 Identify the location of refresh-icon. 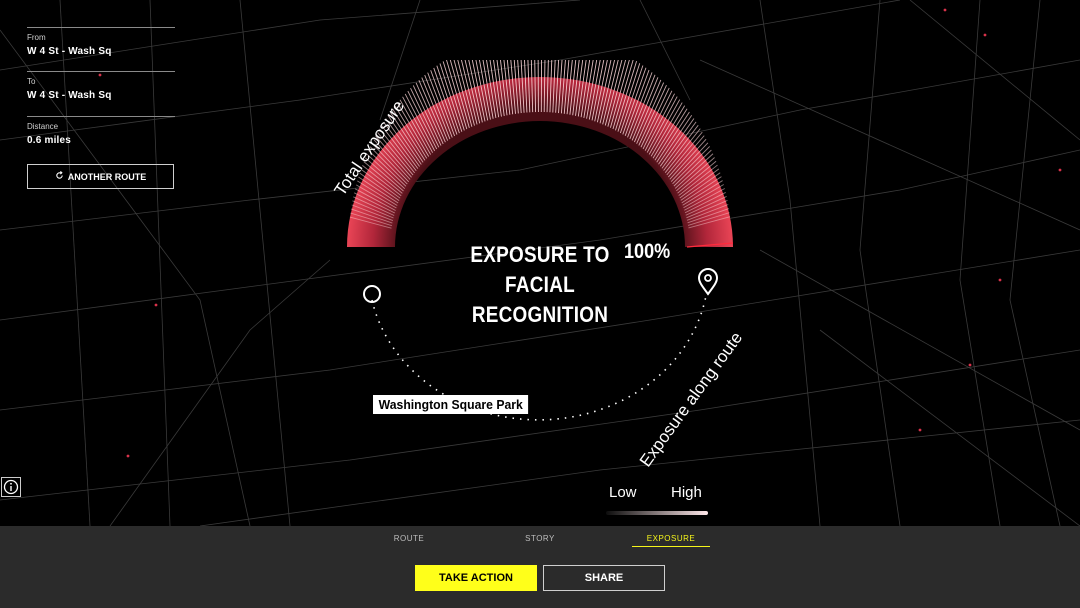
(59, 176).